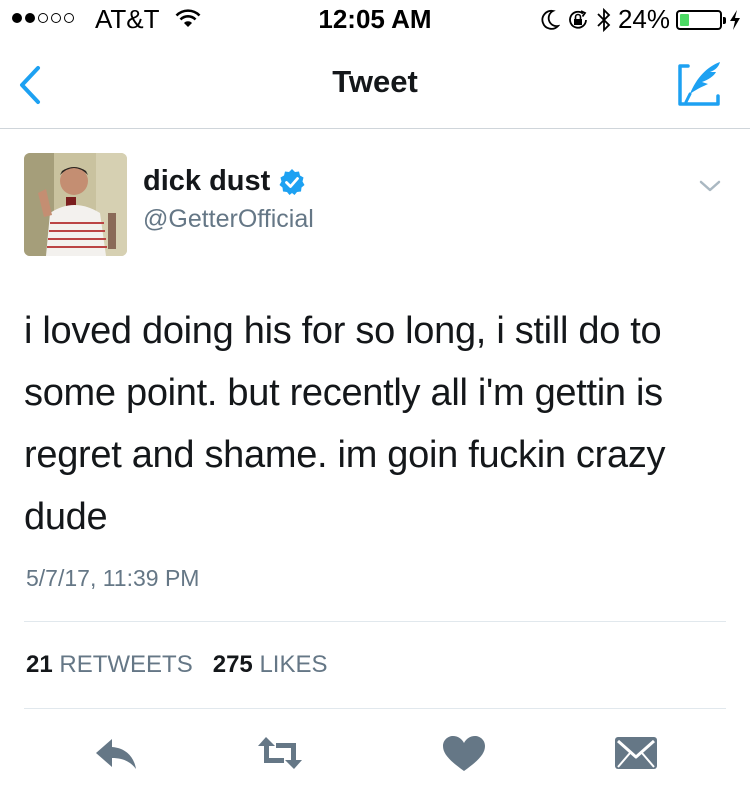  I want to click on engagement-stats: 21 RETWEETS 275 LIKES, so click(176, 665).